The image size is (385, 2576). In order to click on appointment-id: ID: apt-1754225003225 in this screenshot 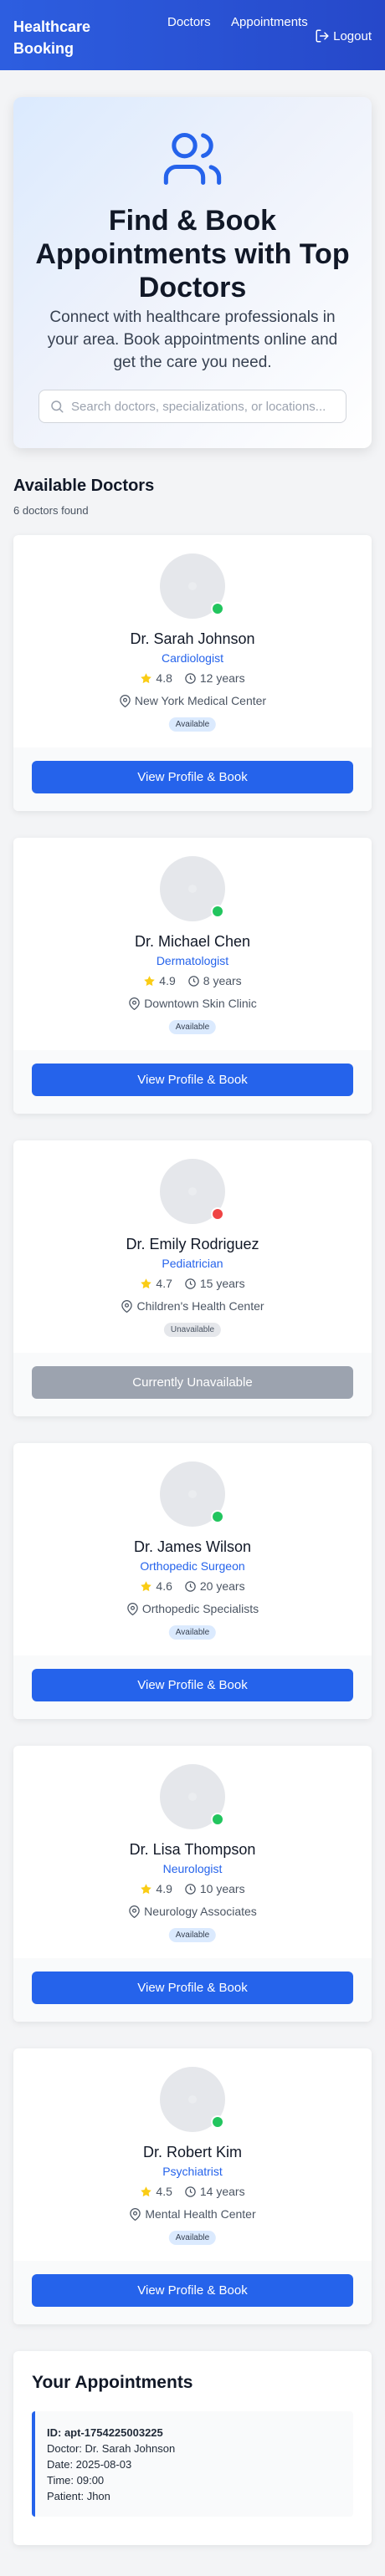, I will do `click(105, 2433)`.